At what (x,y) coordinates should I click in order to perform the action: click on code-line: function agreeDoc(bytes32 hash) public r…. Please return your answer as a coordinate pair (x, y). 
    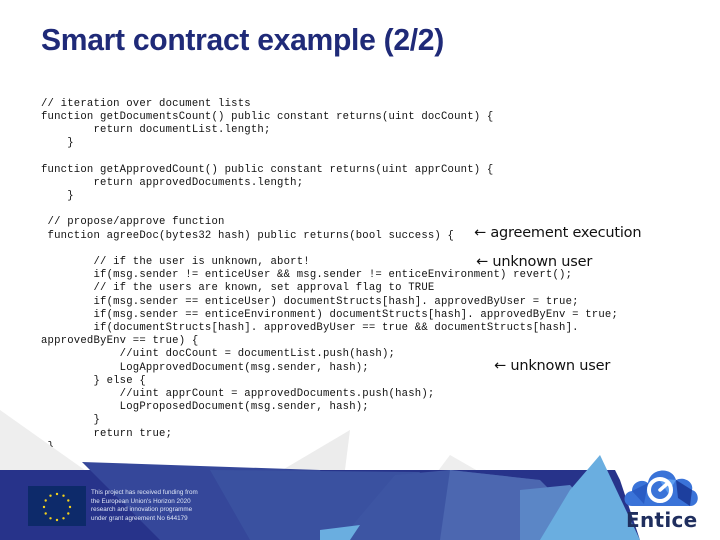
    Looking at the image, I should click on (248, 236).